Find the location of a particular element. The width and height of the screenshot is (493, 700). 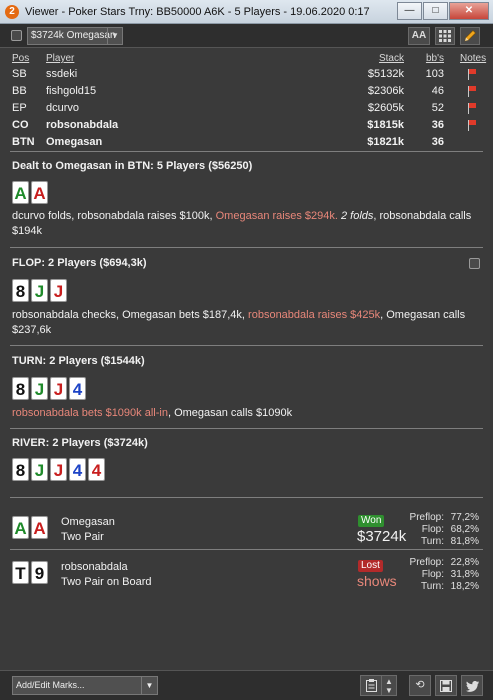

app-icon: 2 is located at coordinates (12, 11).